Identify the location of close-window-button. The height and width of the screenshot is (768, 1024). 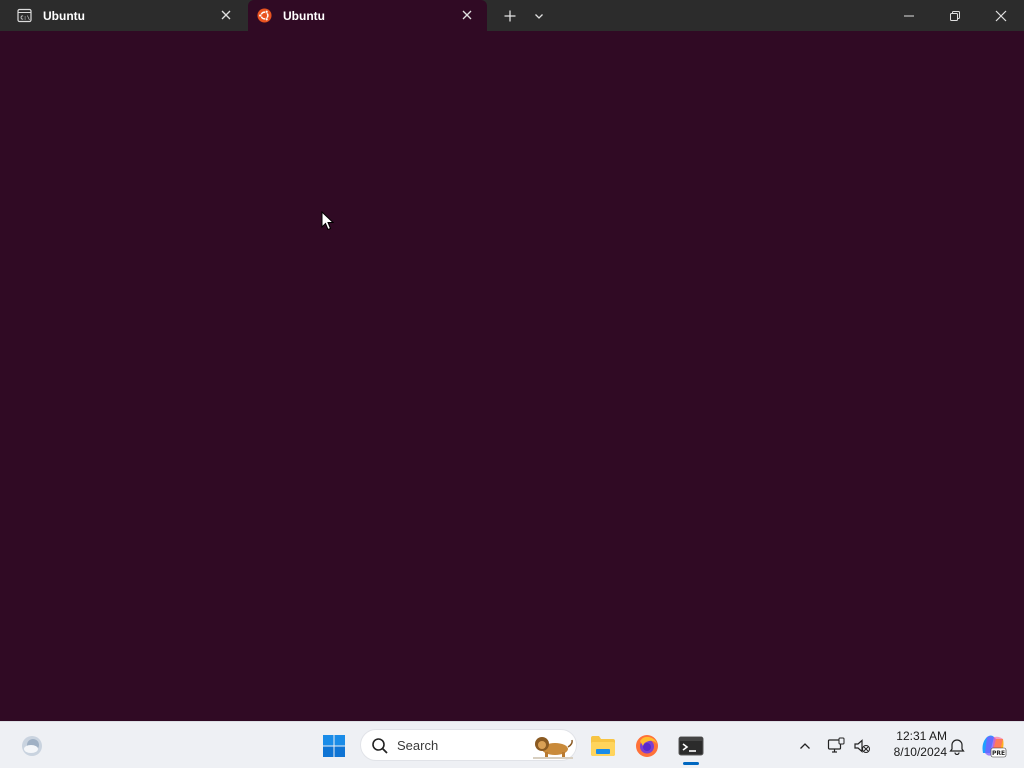
(1001, 15).